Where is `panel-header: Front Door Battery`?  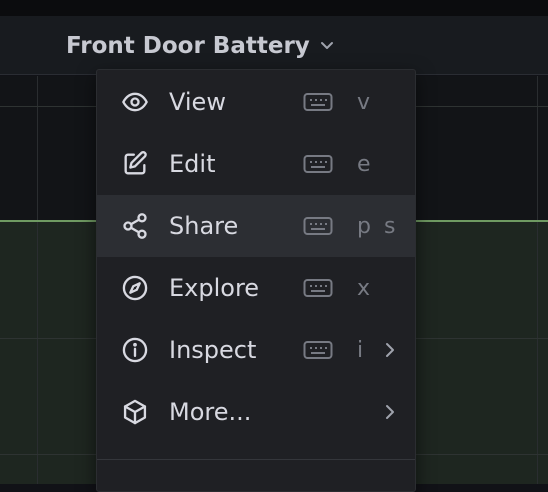 panel-header: Front Door Battery is located at coordinates (274, 45).